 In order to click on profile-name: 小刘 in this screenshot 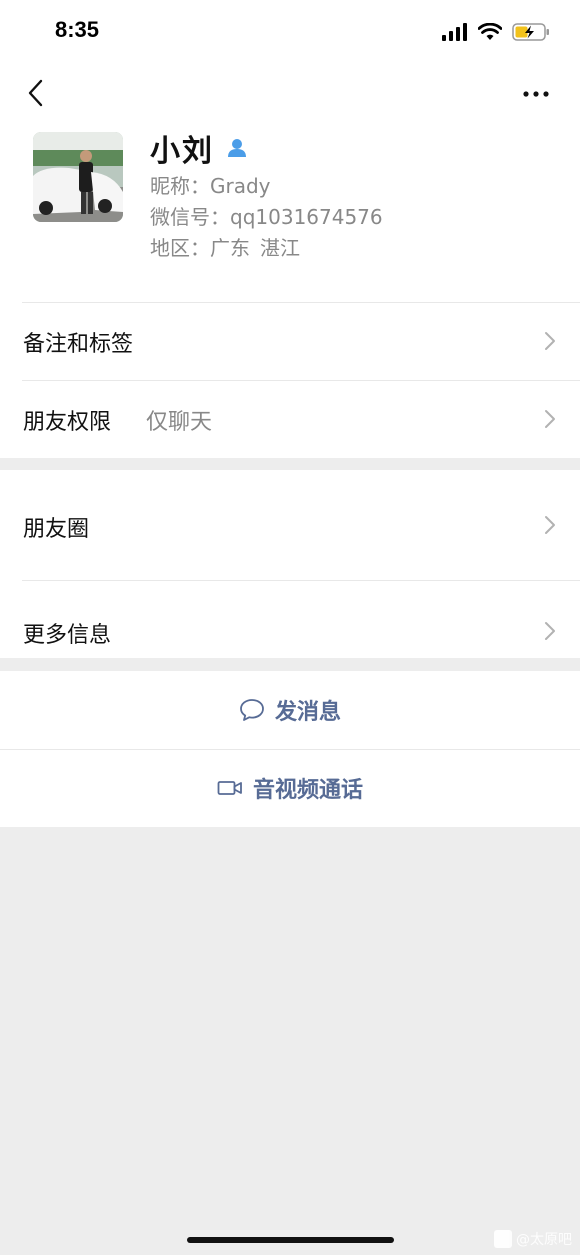, I will do `click(182, 151)`.